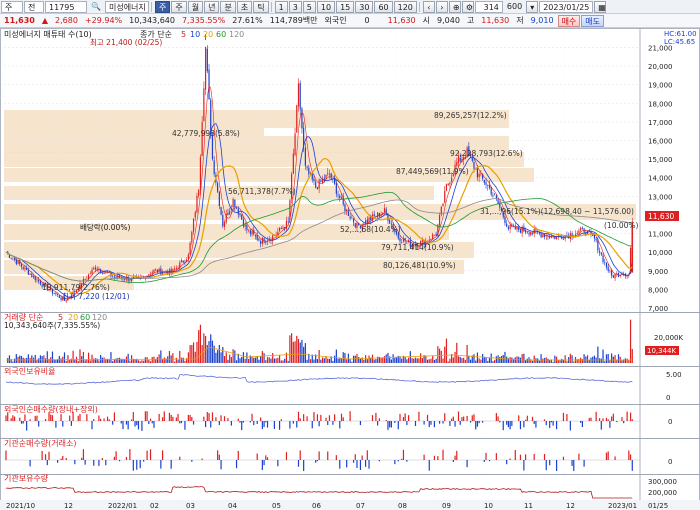 The image size is (700, 510). Describe the element at coordinates (179, 6) in the screenshot. I see `period-button-week: 주` at that location.